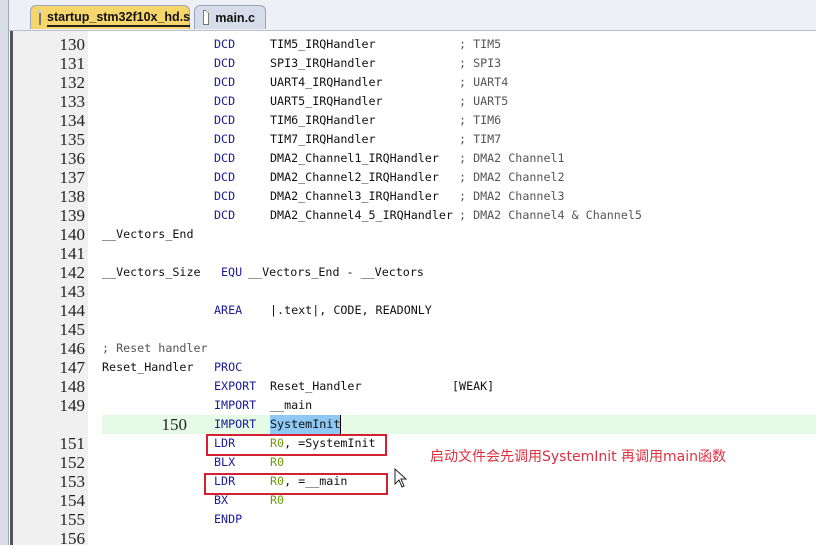  Describe the element at coordinates (306, 424) in the screenshot. I see `code-operand: SystemInit` at that location.